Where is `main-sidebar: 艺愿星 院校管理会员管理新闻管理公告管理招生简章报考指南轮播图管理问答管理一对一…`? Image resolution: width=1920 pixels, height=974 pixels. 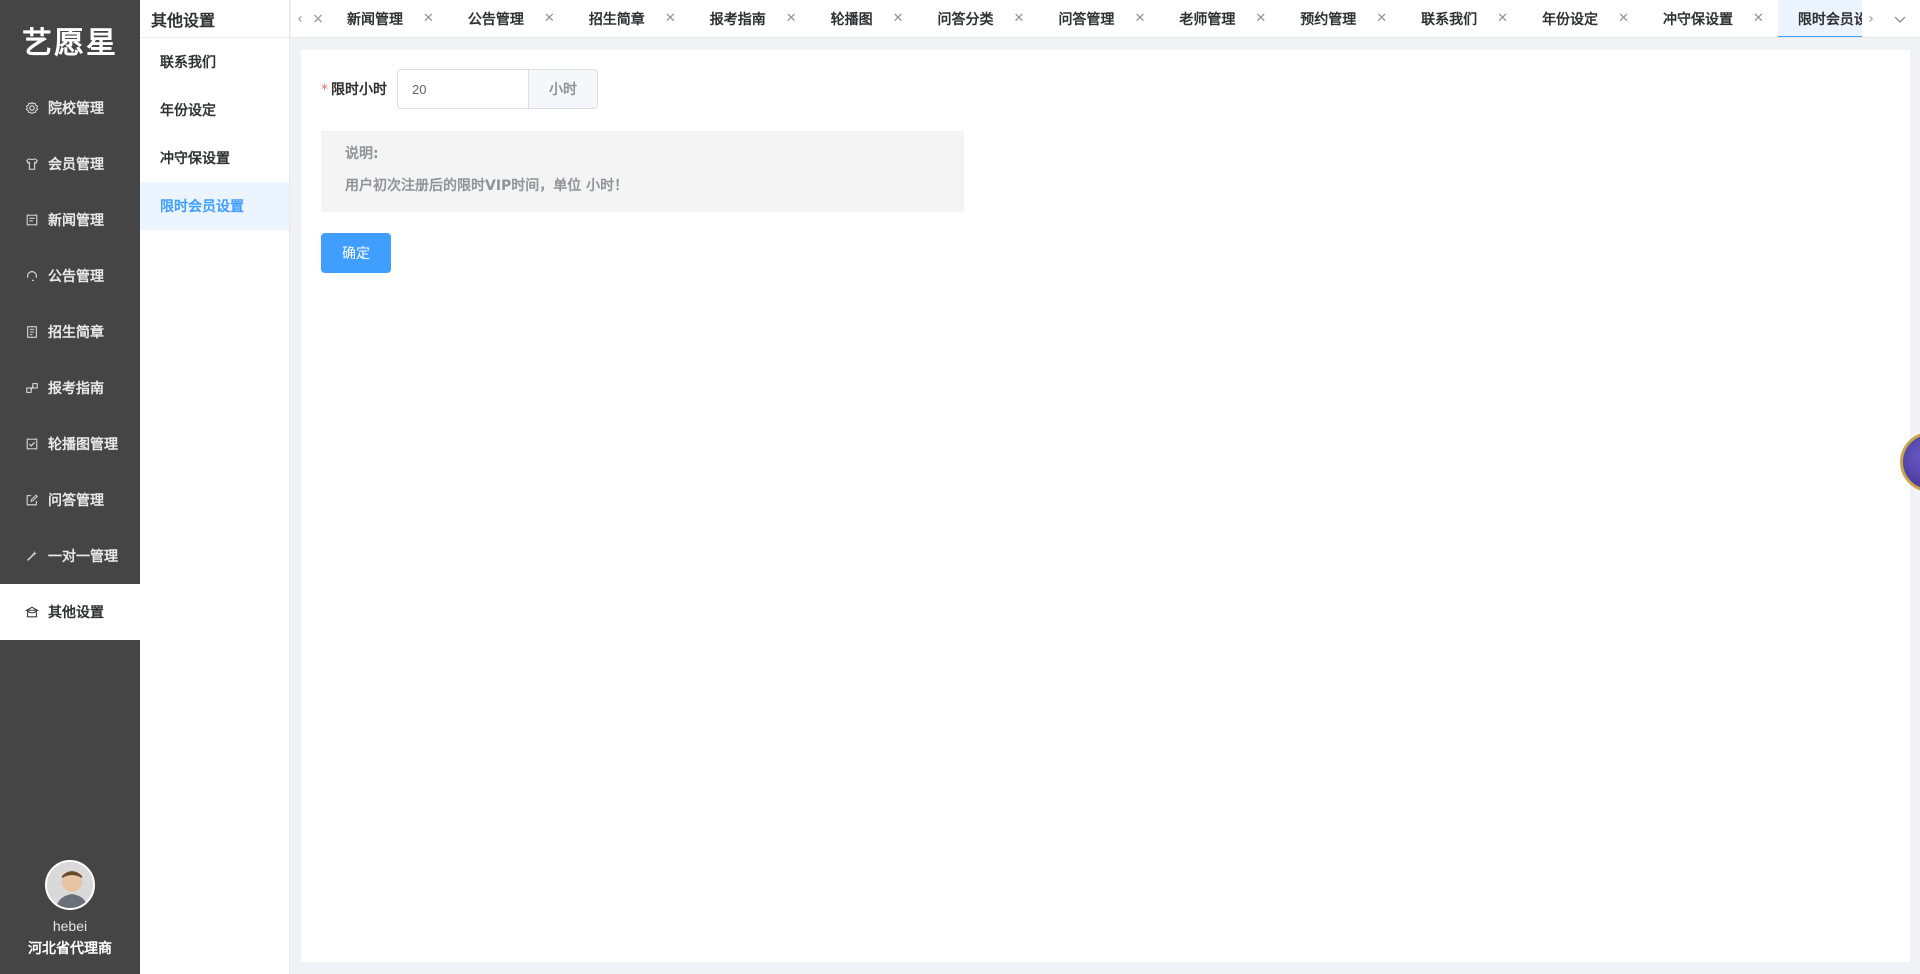 main-sidebar: 艺愿星 院校管理会员管理新闻管理公告管理招生简章报考指南轮播图管理问答管理一对一… is located at coordinates (70, 487).